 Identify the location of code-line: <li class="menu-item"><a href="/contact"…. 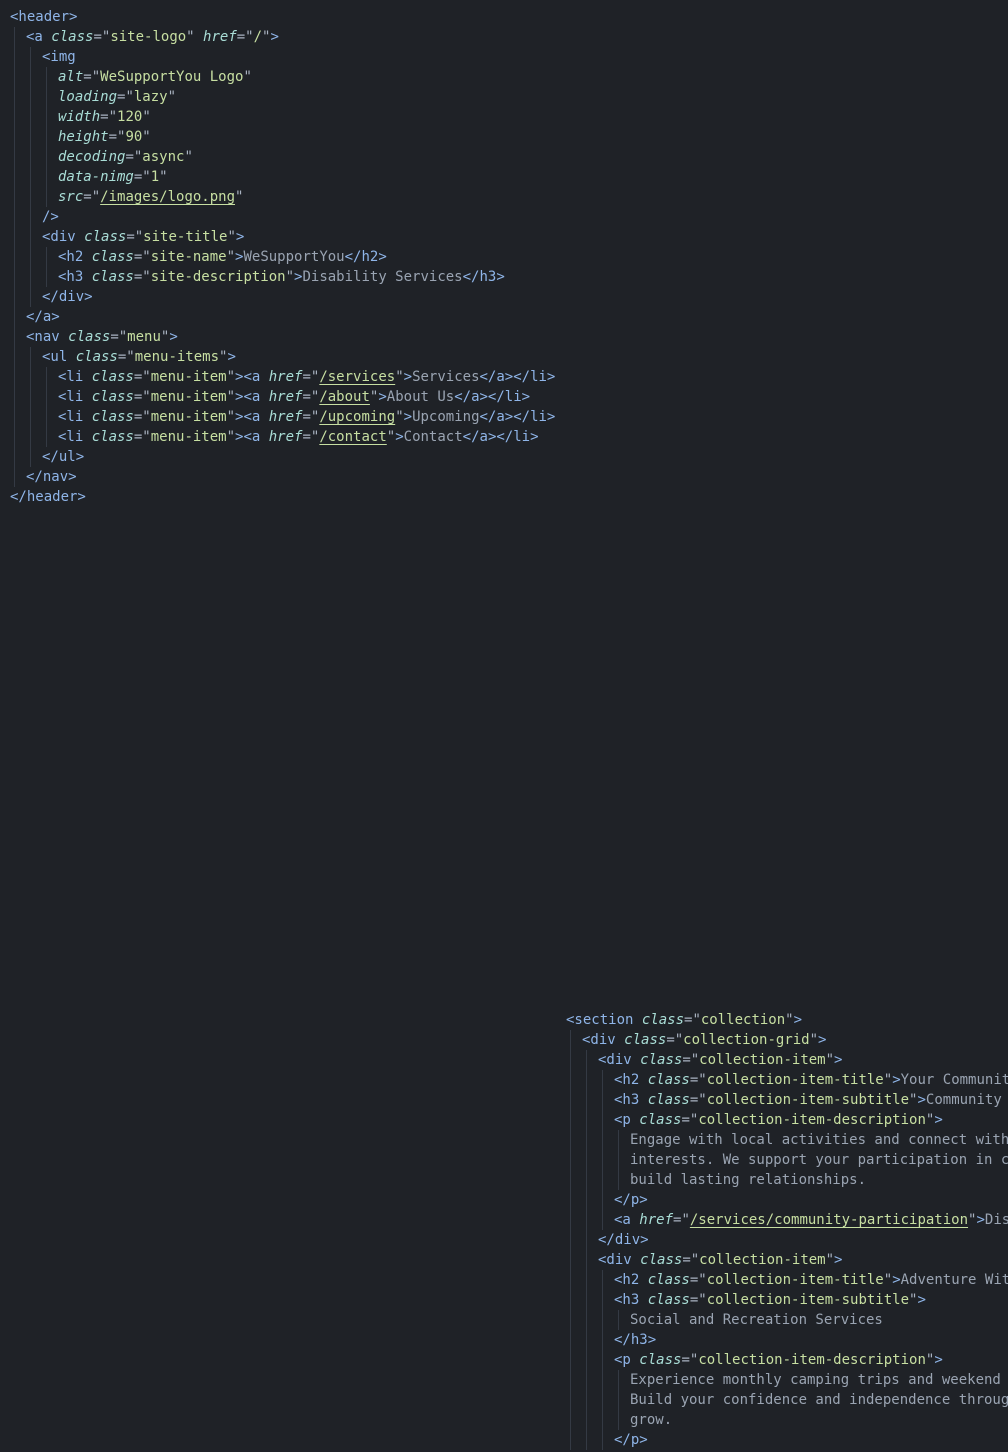
(282, 437).